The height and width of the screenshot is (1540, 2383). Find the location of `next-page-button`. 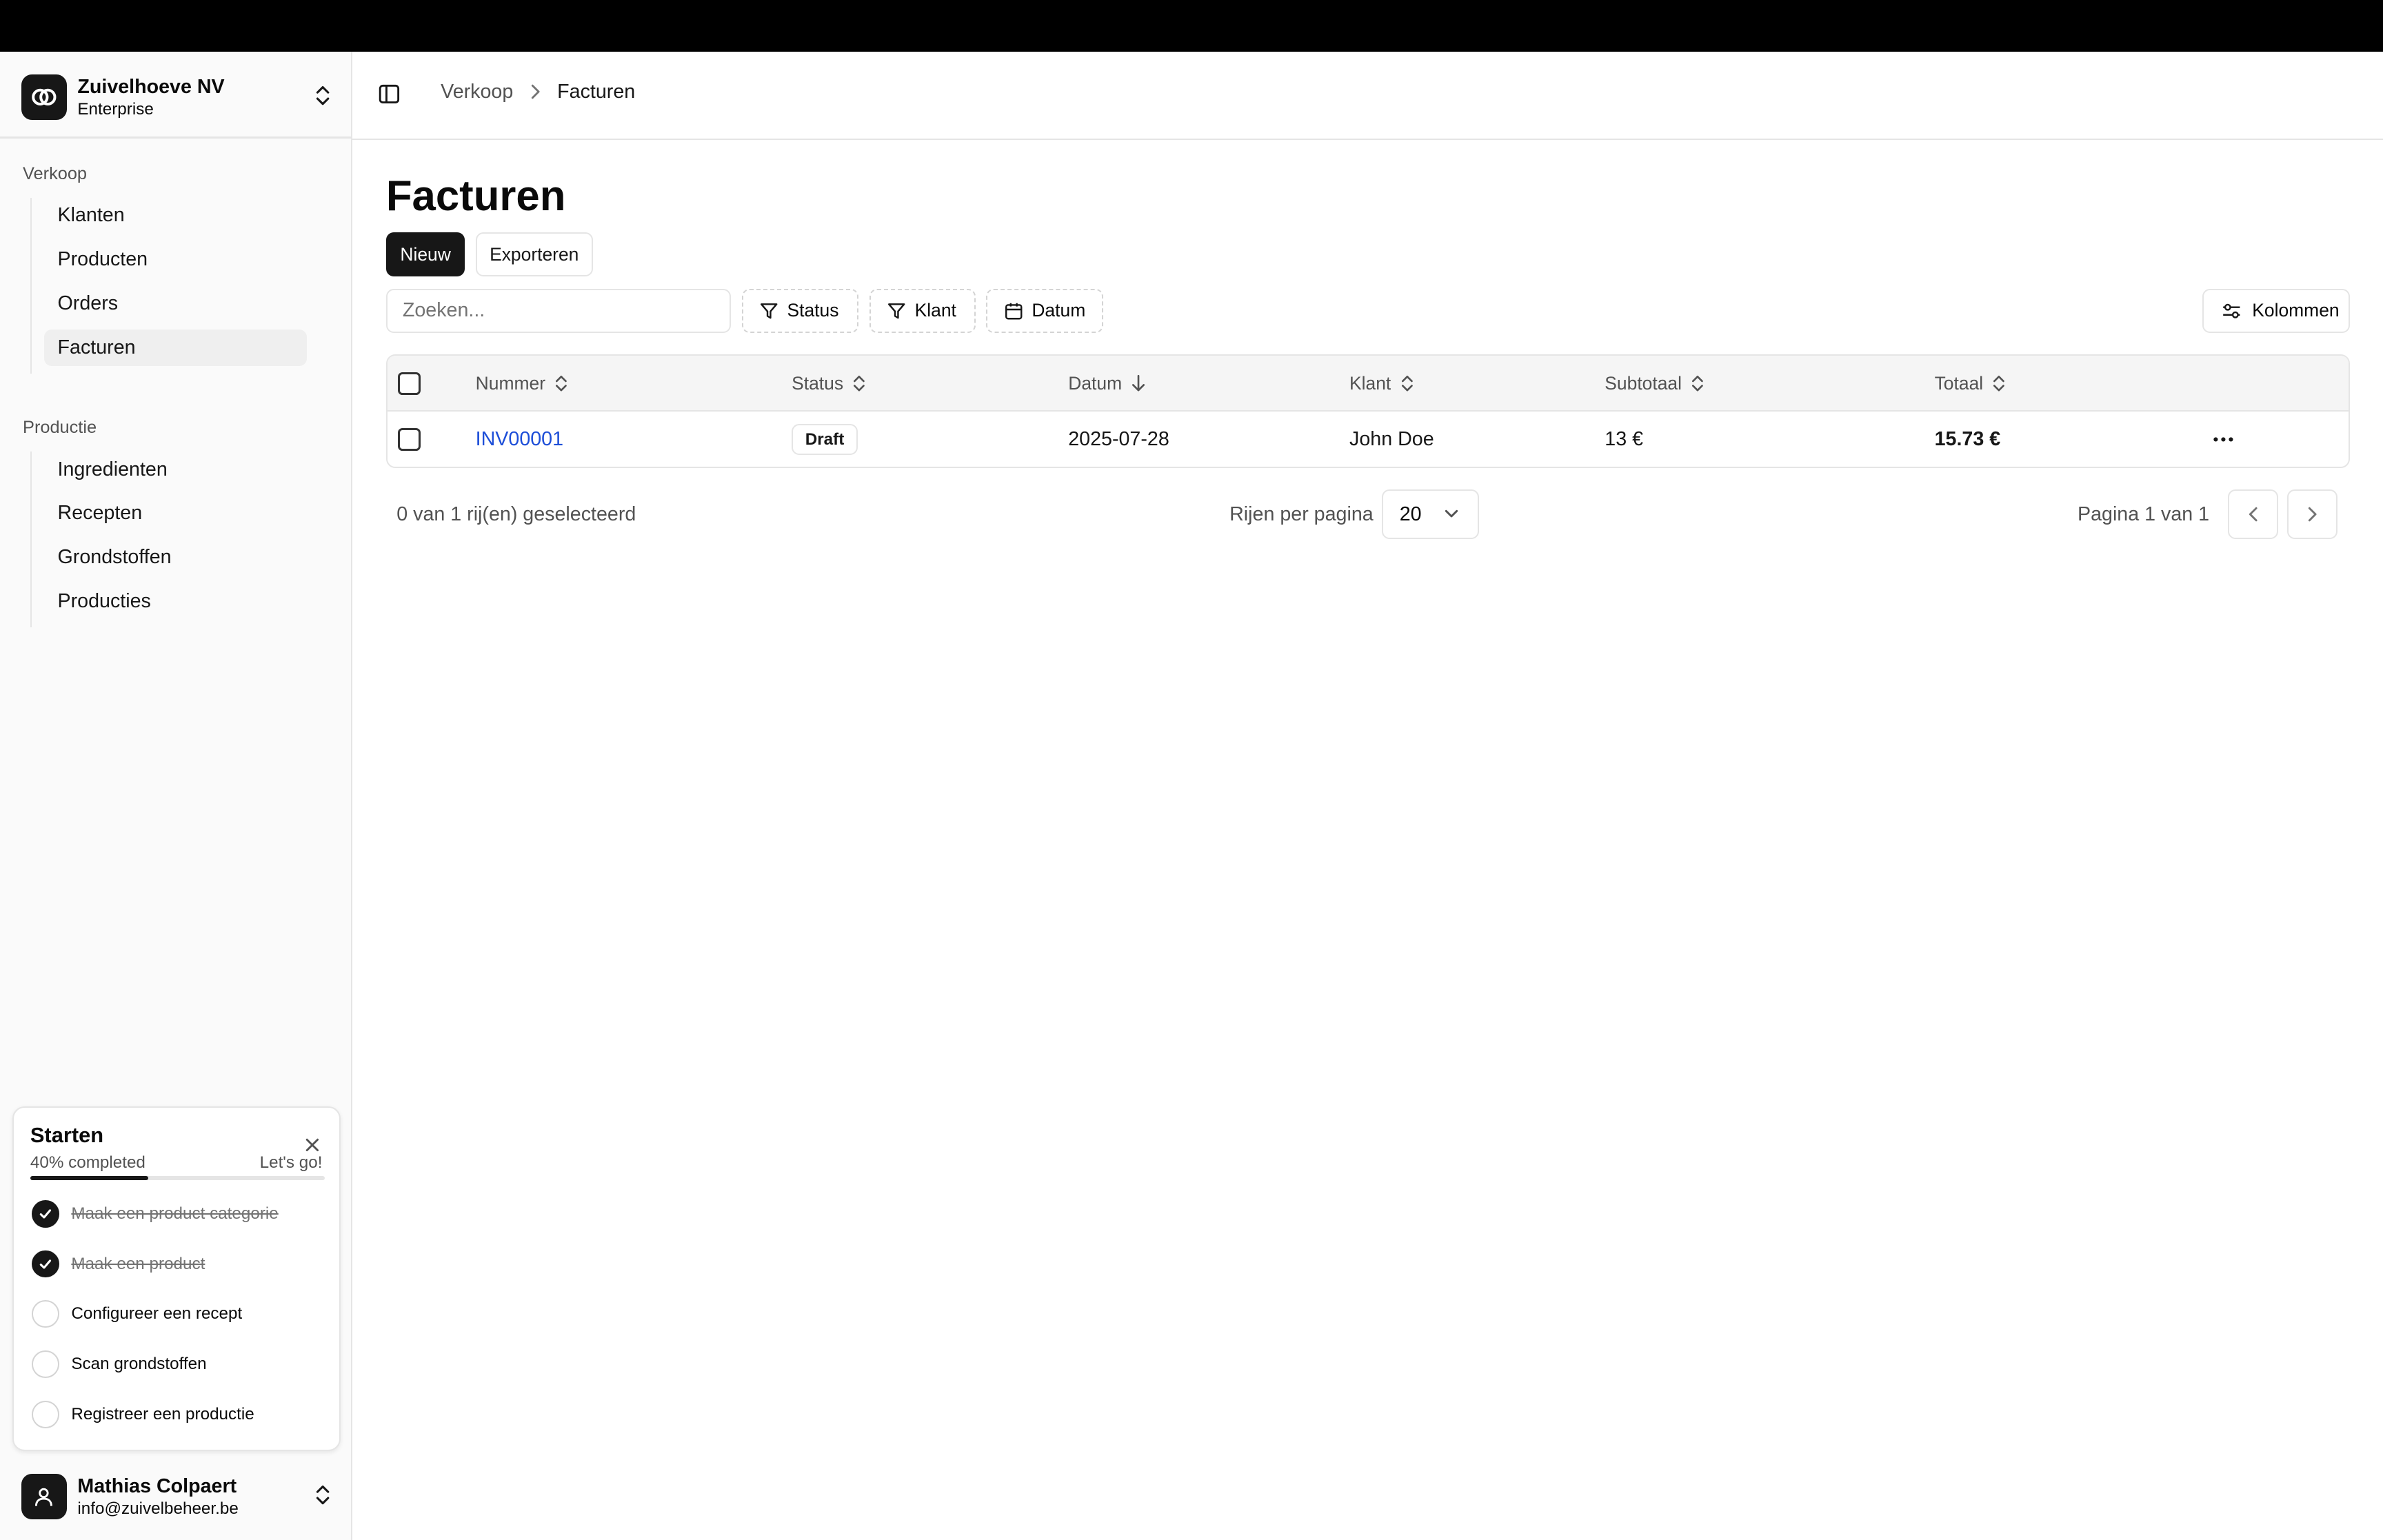

next-page-button is located at coordinates (2312, 514).